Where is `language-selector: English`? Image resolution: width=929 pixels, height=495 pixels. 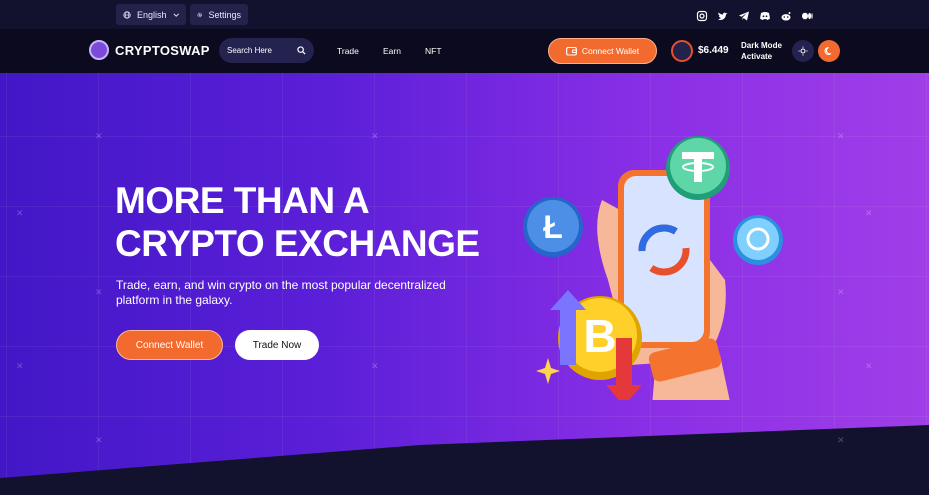
language-selector: English is located at coordinates (151, 14).